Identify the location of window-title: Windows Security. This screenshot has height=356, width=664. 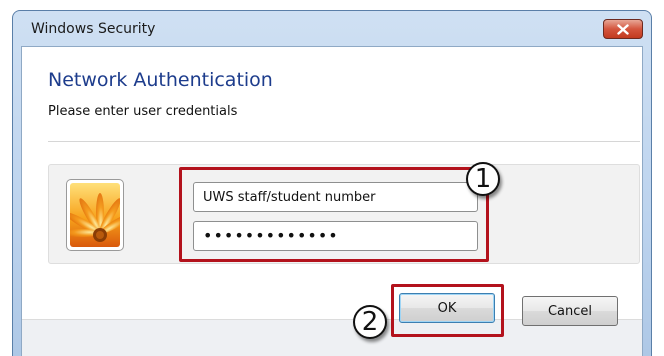
(93, 29).